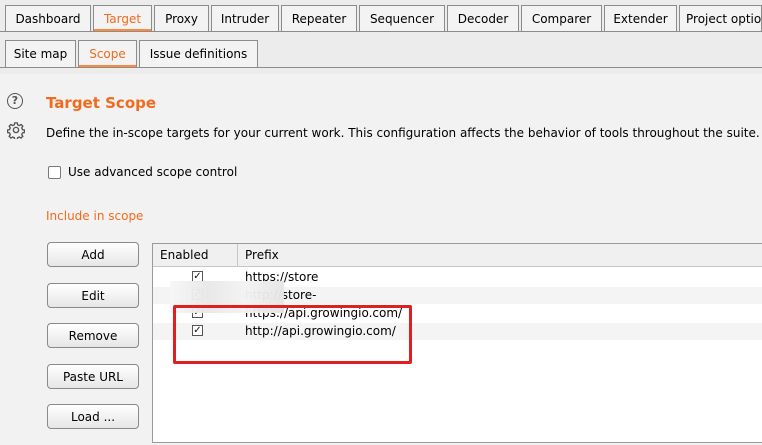 This screenshot has height=445, width=762. I want to click on tab-bar-divider, so click(381, 31).